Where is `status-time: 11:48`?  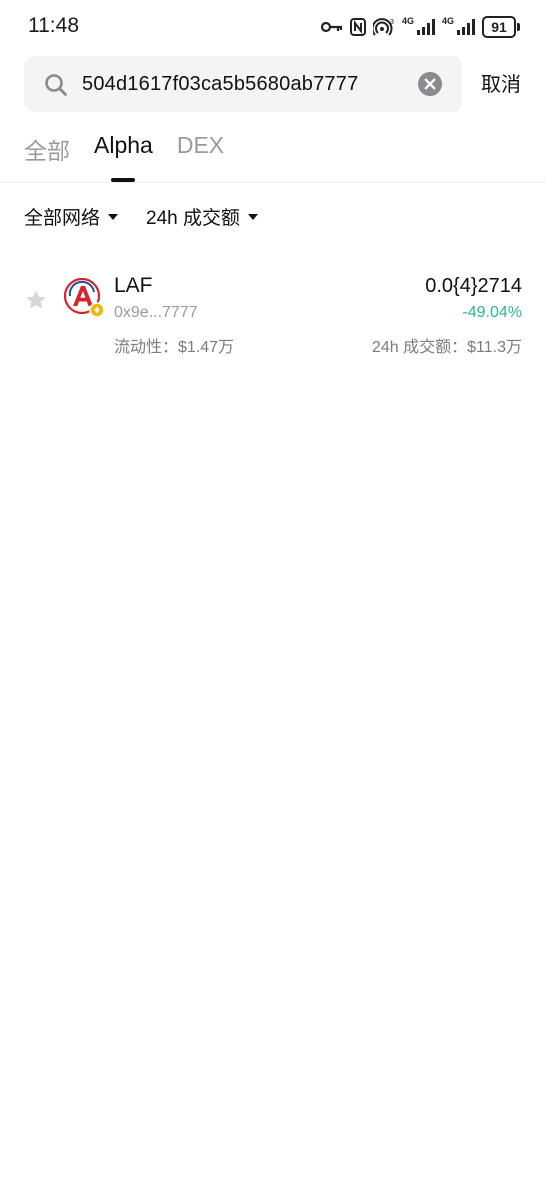 status-time: 11:48 is located at coordinates (53, 25).